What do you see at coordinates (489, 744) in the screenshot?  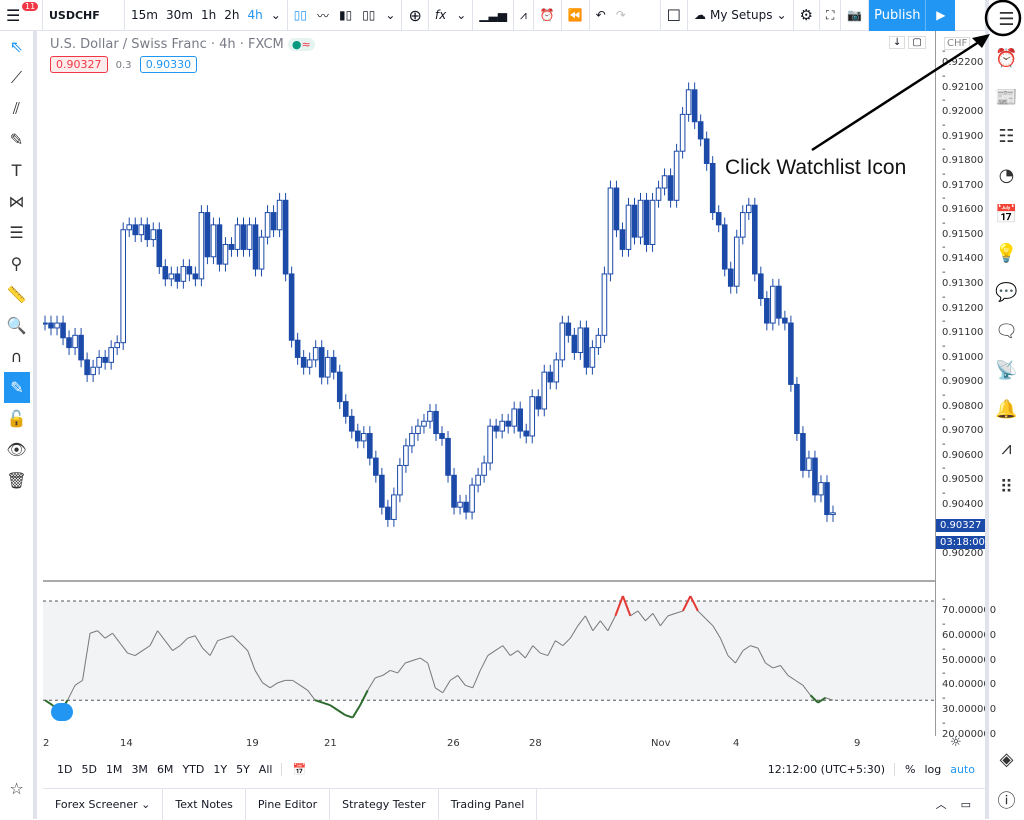 I see `time-axis: 2 14 19 21 26 28 Nov 4 9` at bounding box center [489, 744].